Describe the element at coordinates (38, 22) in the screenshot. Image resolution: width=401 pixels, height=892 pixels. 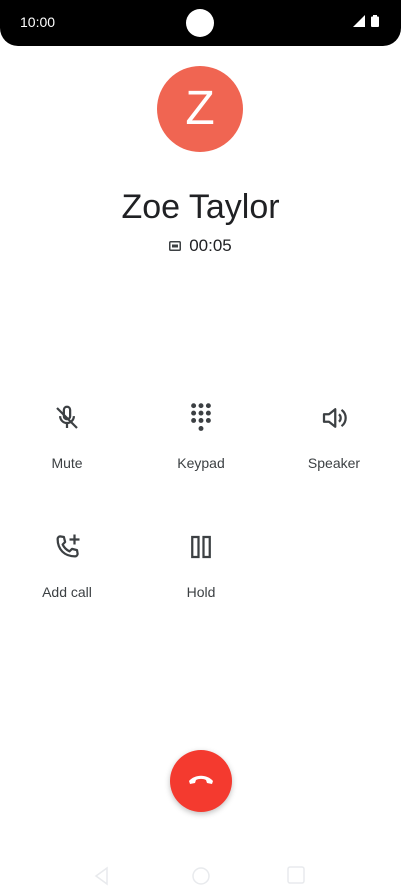
I see `status-time: 10:00` at that location.